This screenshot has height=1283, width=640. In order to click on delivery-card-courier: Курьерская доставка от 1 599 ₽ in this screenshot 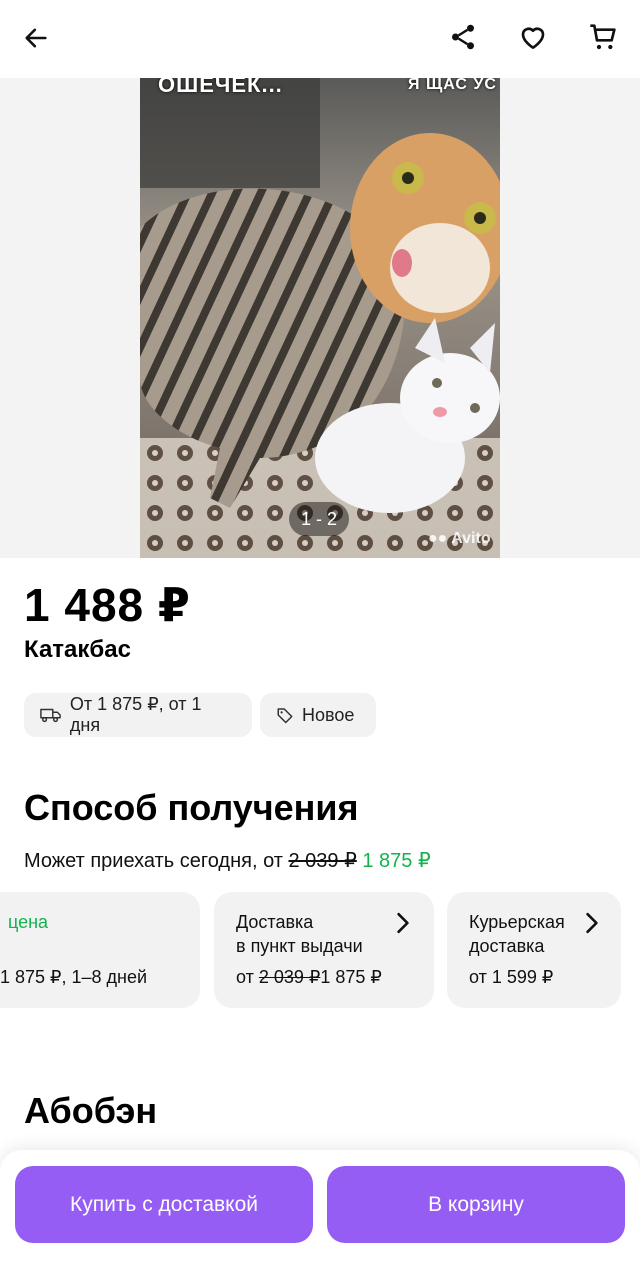, I will do `click(534, 950)`.